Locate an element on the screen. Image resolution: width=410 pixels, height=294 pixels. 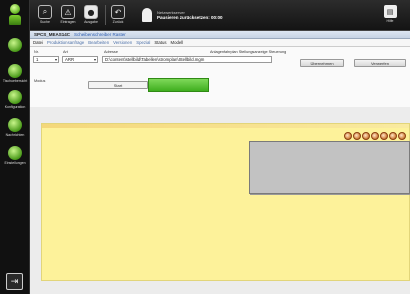
menu-item-versions: Versionen is located at coordinates (122, 42).